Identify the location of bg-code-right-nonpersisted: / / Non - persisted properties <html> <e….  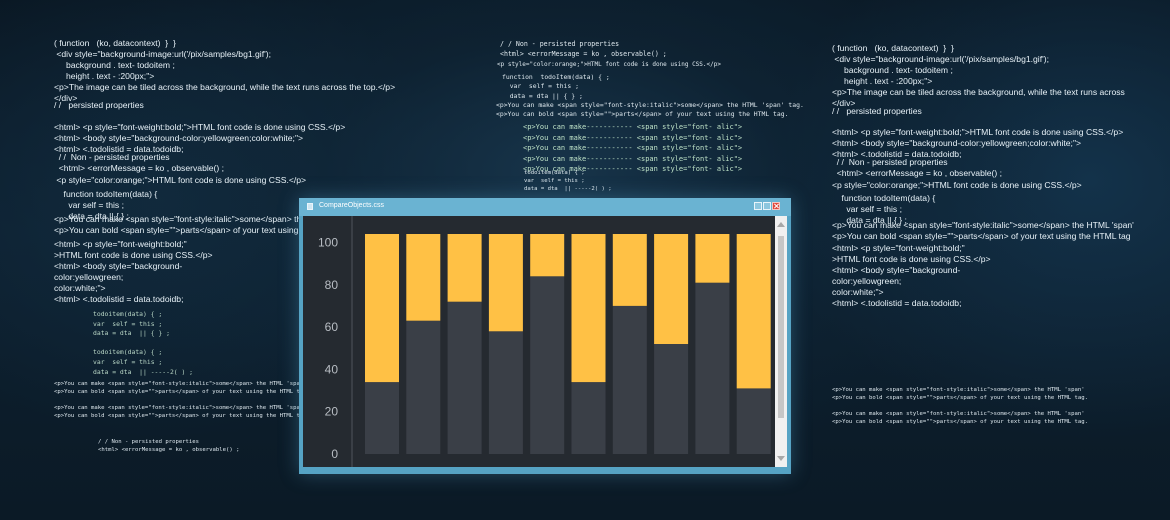
(919, 167).